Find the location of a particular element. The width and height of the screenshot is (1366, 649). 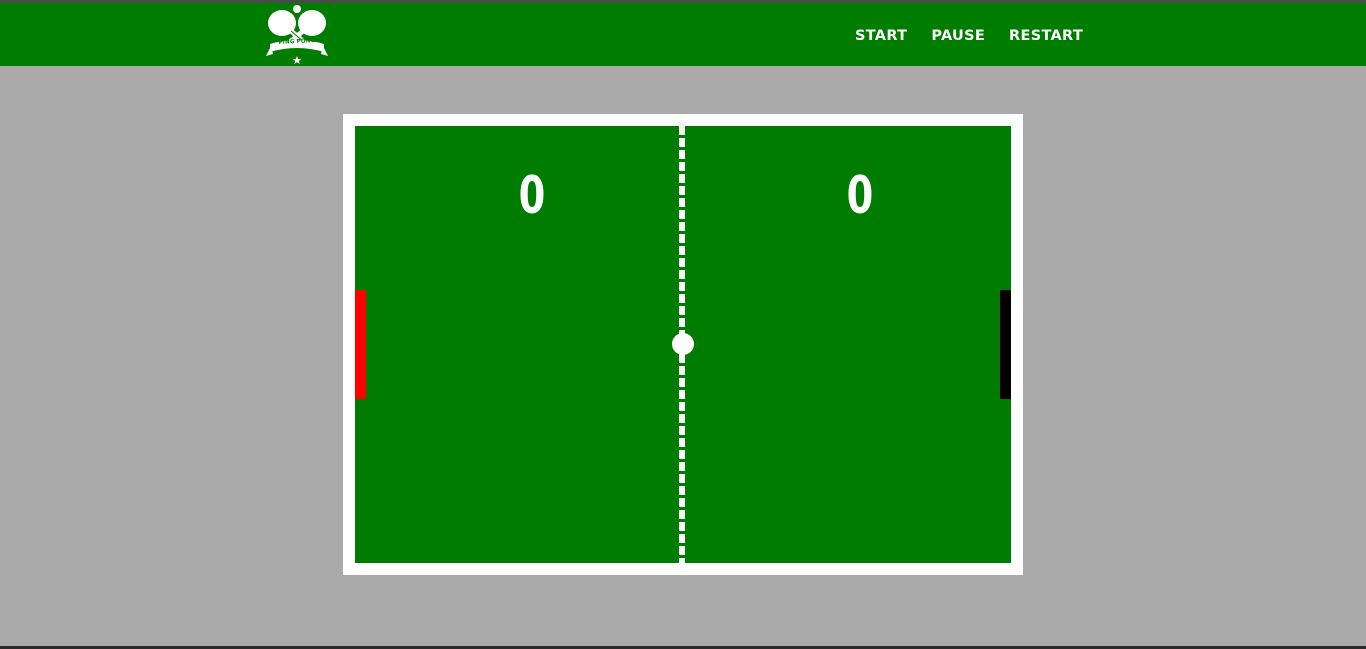

ball is located at coordinates (683, 344).